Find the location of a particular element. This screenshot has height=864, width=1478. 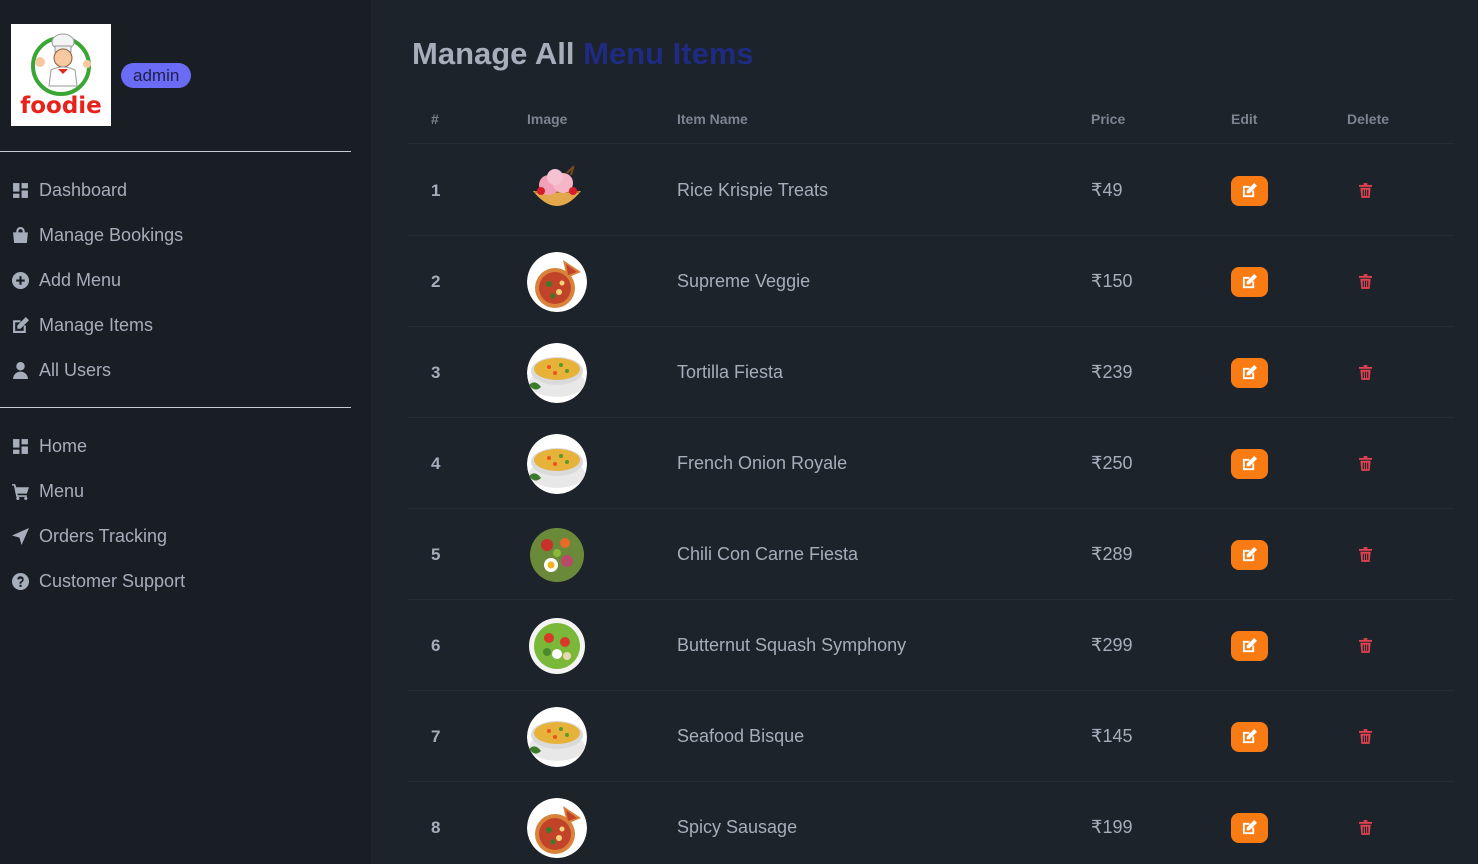

sidebar-item-manage-bookings: Manage Bookings is located at coordinates (97, 235).